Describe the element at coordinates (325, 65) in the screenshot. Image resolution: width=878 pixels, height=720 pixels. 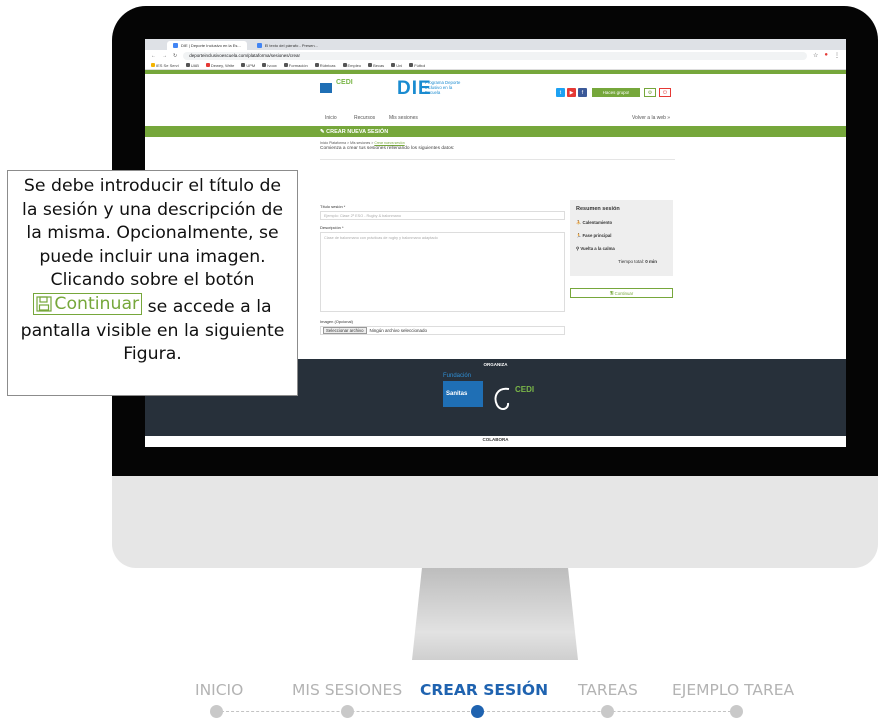
I see `bookmark-item: Rúbricas` at that location.